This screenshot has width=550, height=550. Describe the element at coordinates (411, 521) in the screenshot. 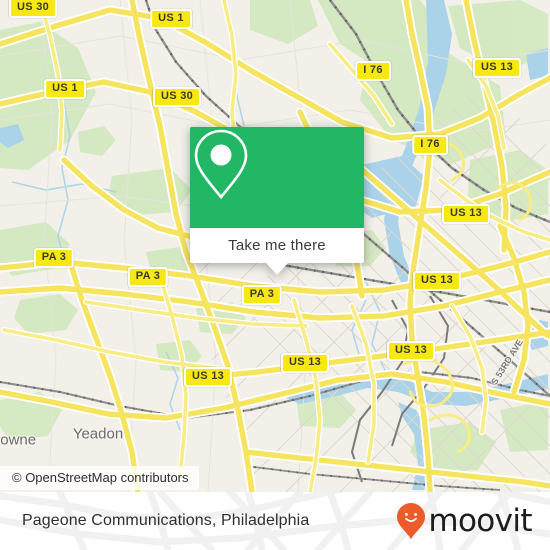

I see `moovit-smiley-pin-icon` at that location.